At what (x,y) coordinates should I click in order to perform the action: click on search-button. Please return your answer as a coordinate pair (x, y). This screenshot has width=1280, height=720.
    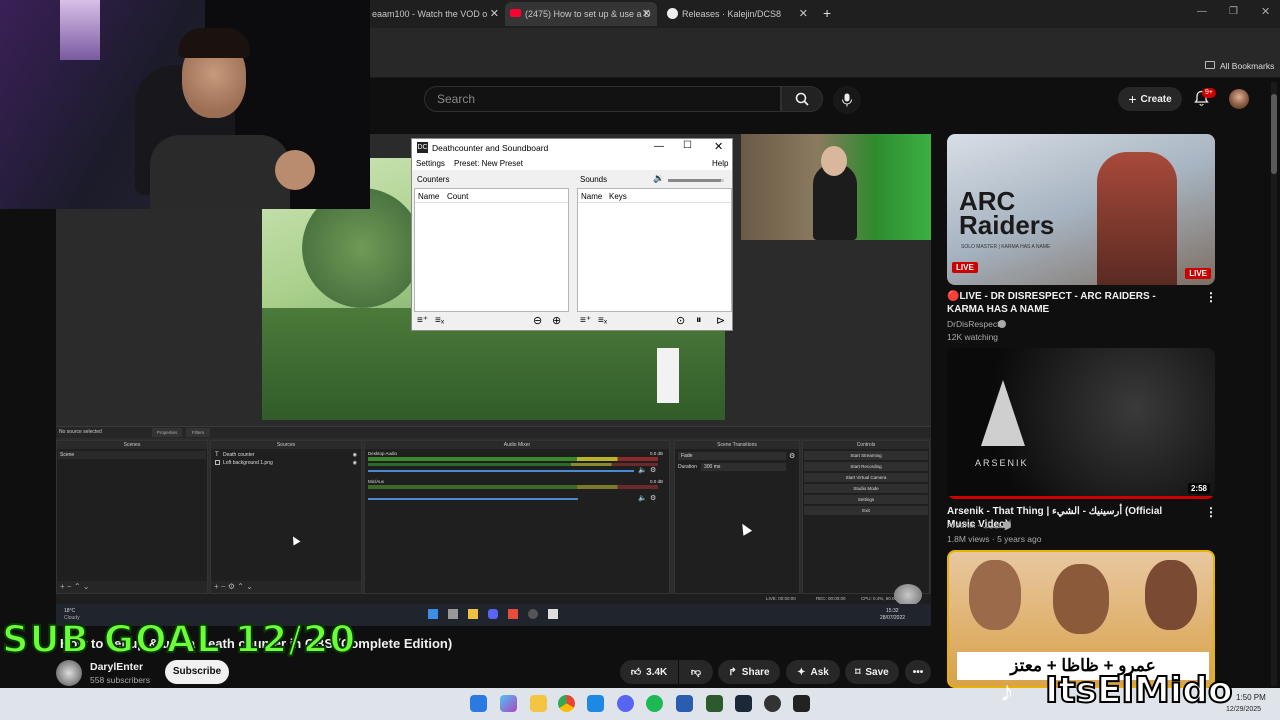
    Looking at the image, I should click on (802, 99).